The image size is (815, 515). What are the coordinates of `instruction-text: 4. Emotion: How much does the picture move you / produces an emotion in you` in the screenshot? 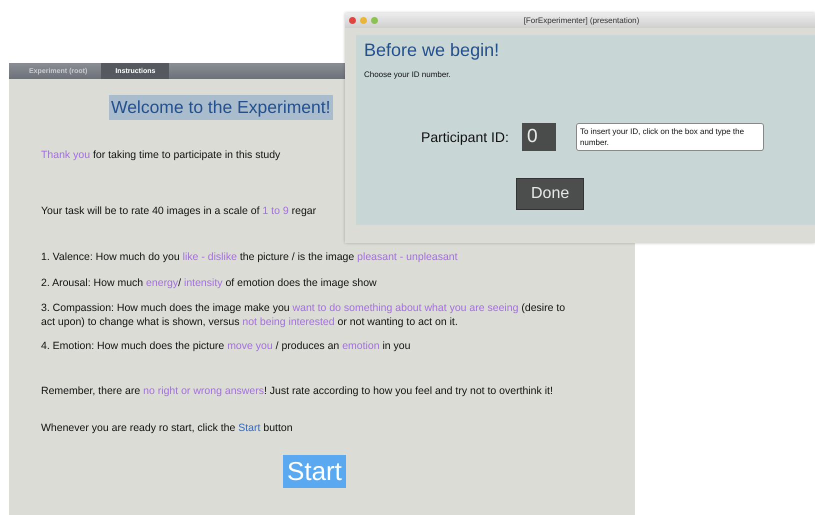 It's located at (226, 346).